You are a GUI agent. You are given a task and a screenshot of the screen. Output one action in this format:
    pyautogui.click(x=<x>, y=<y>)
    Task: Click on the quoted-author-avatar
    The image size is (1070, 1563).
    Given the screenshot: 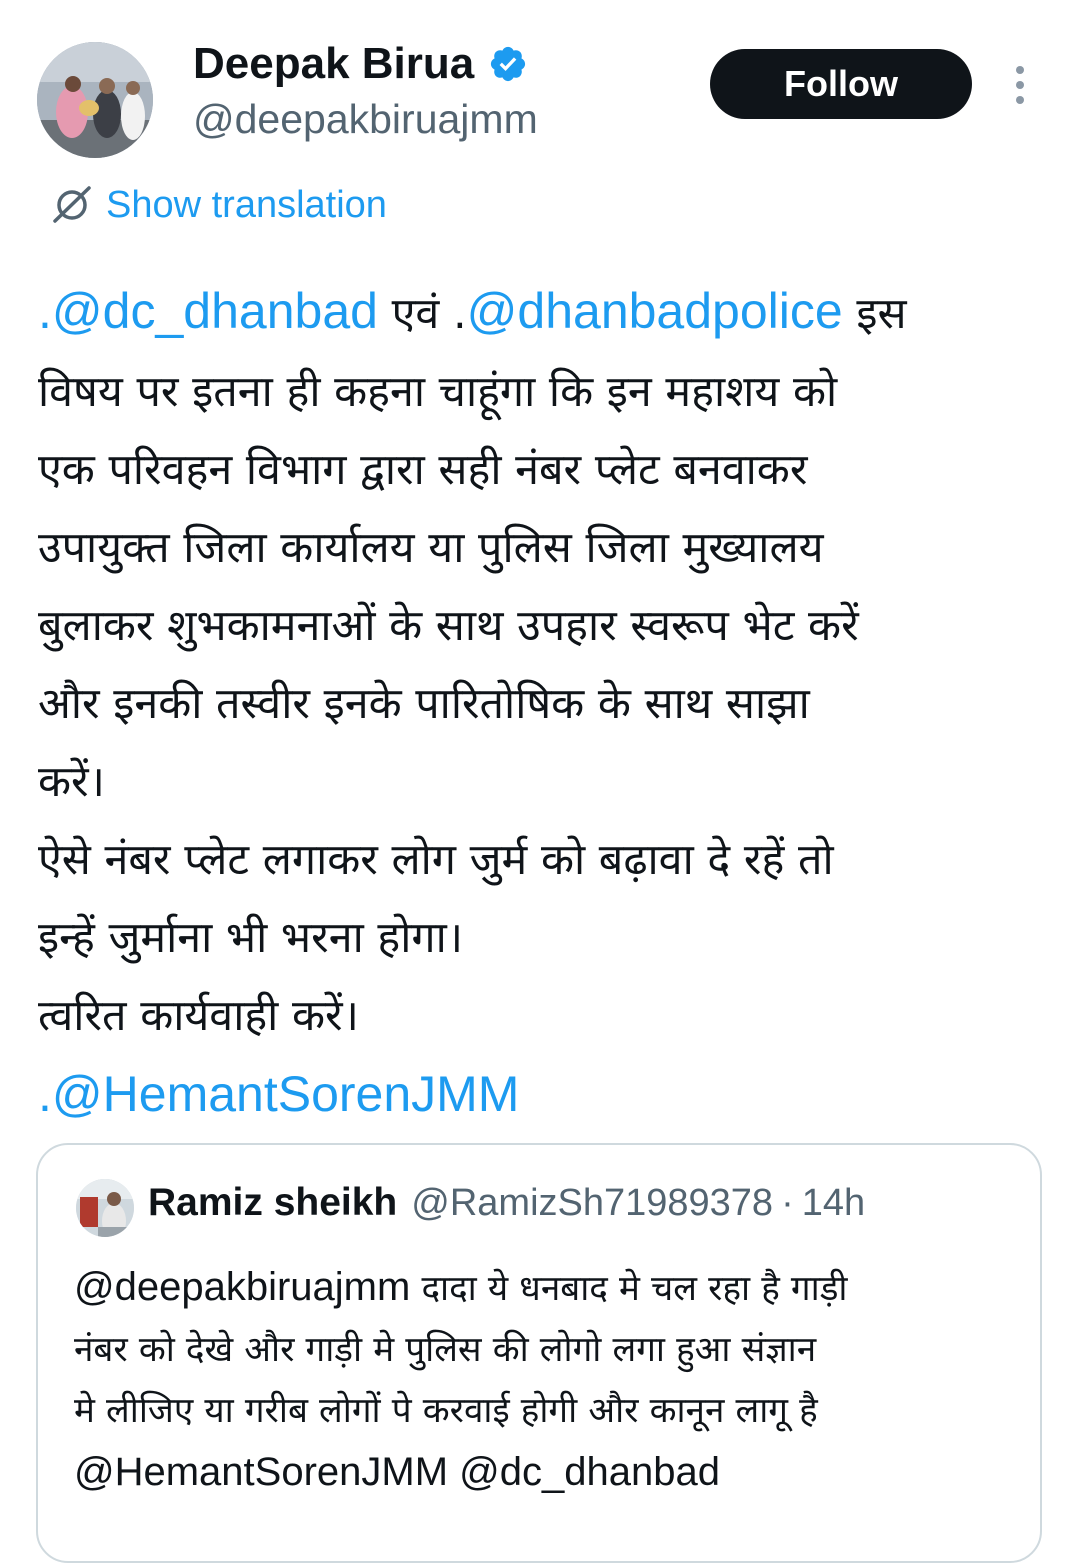 What is the action you would take?
    pyautogui.click(x=105, y=1208)
    